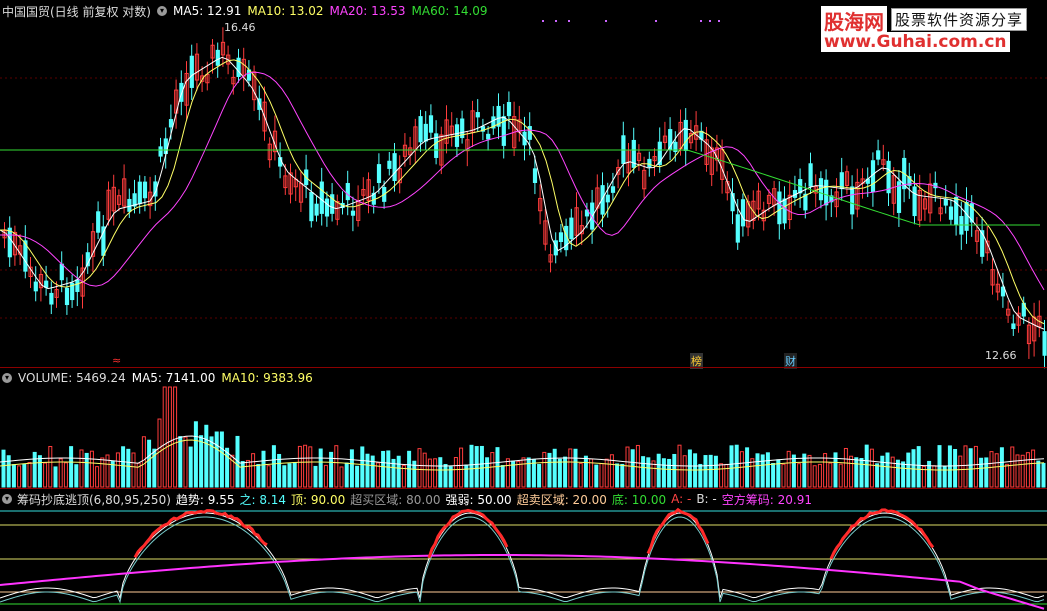 The height and width of the screenshot is (611, 1047). What do you see at coordinates (174, 378) in the screenshot?
I see `volume-ma5-label: MA5: 7141.00` at bounding box center [174, 378].